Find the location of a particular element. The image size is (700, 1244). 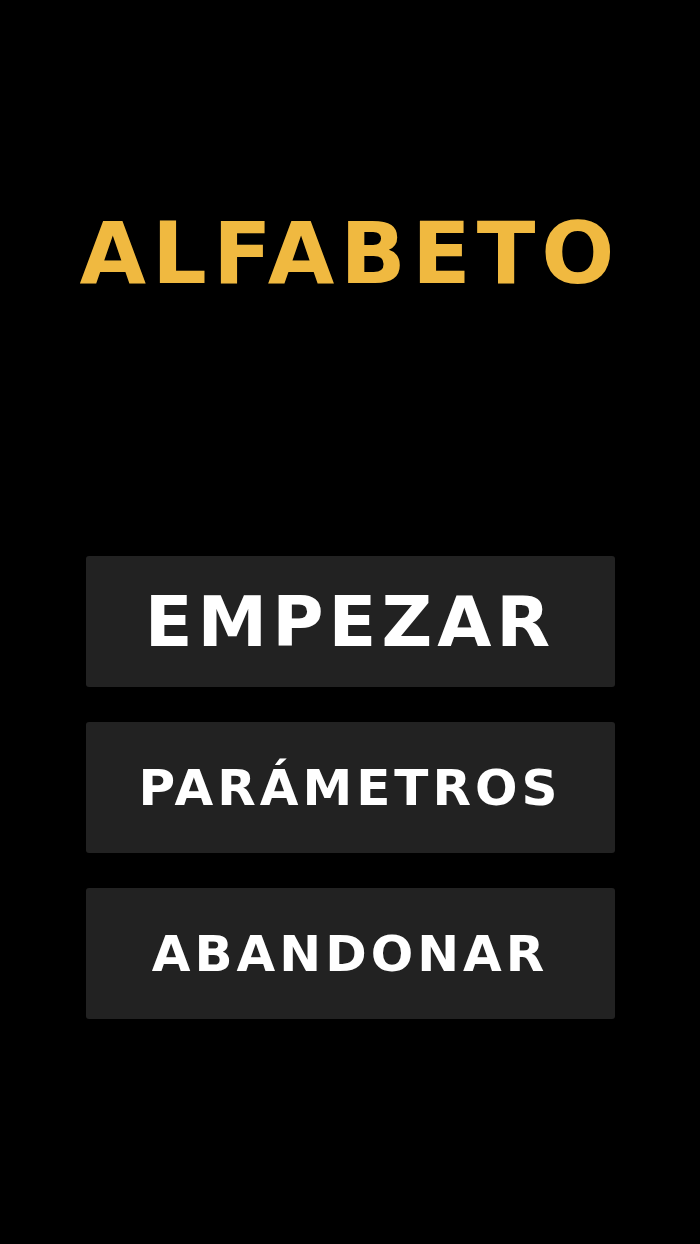

app-title: ALFABETO is located at coordinates (350, 253).